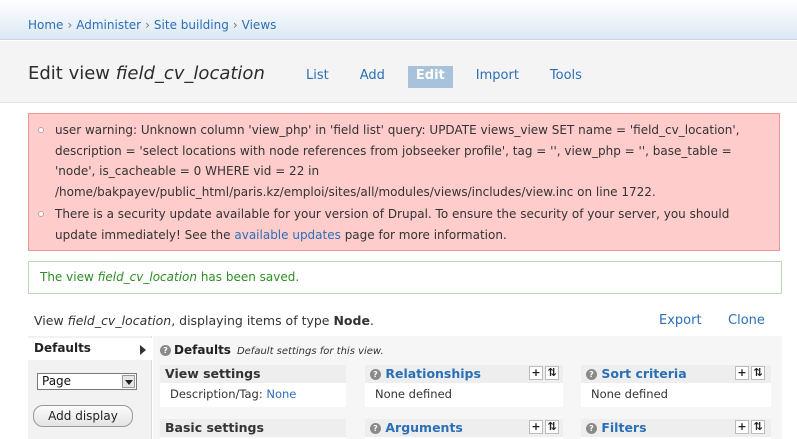 This screenshot has width=797, height=439. What do you see at coordinates (371, 320) in the screenshot?
I see `view-info-post: .` at bounding box center [371, 320].